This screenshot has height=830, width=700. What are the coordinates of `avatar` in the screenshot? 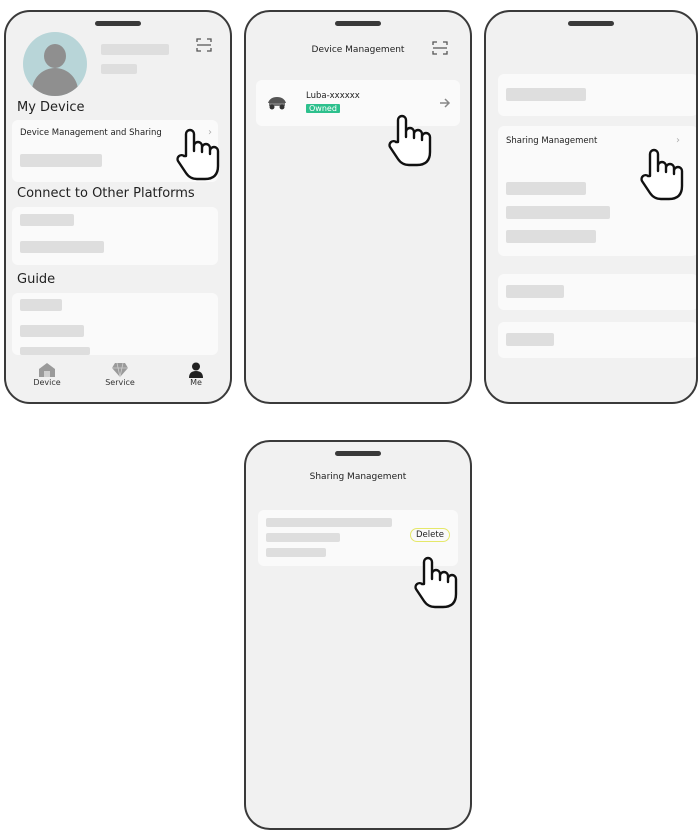 It's located at (55, 64).